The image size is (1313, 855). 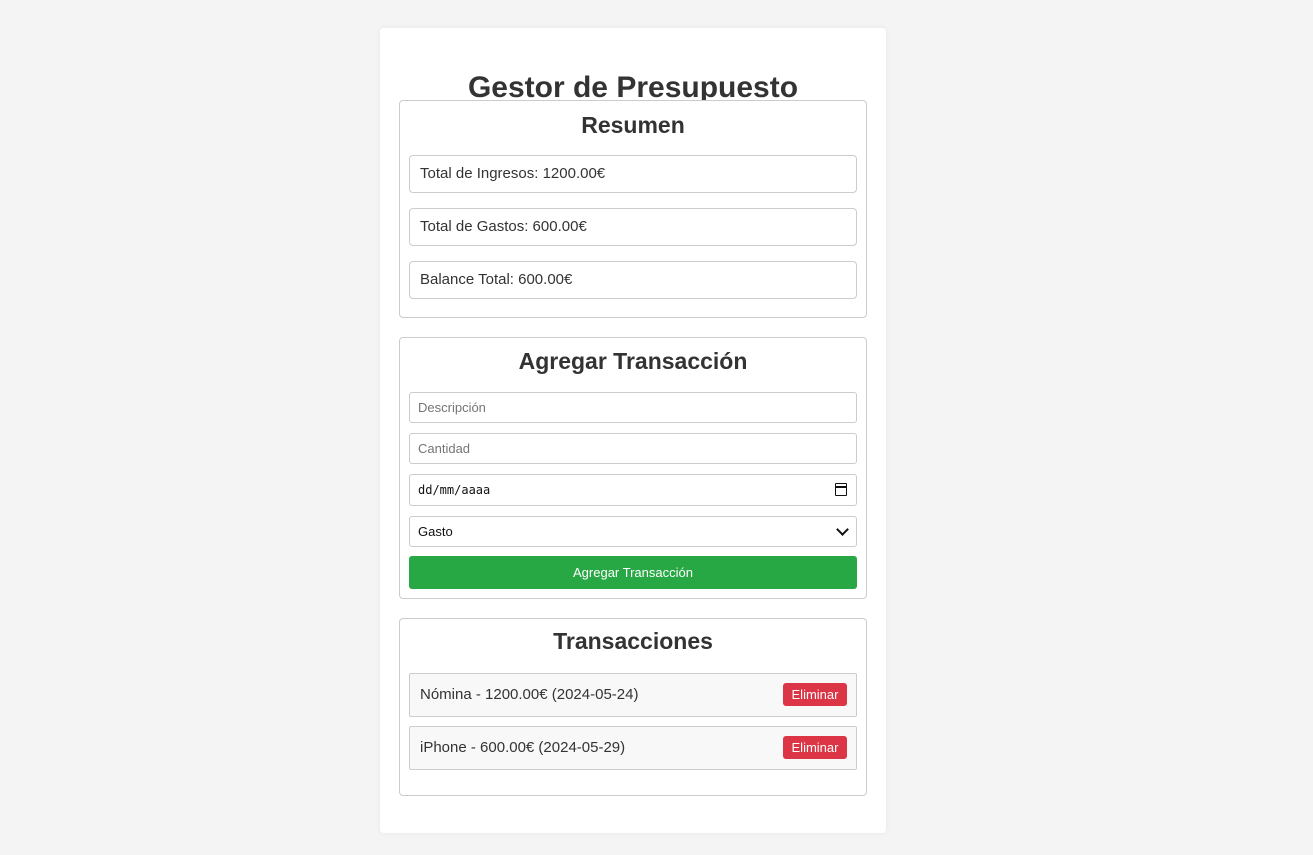 What do you see at coordinates (633, 174) in the screenshot?
I see `total-income: Total de Ingresos: 1200.00€` at bounding box center [633, 174].